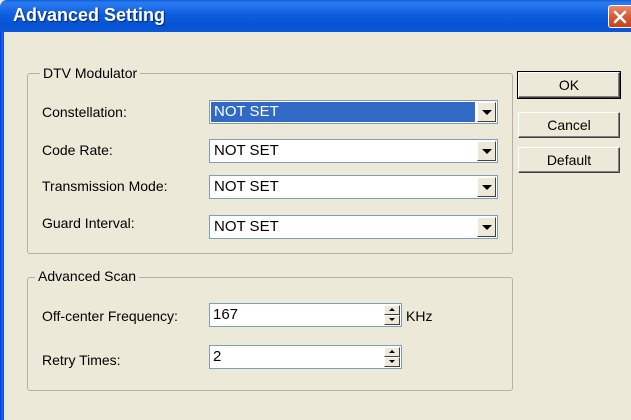 The width and height of the screenshot is (631, 420). Describe the element at coordinates (246, 186) in the screenshot. I see `transmission-mode-value: NOT SET` at that location.